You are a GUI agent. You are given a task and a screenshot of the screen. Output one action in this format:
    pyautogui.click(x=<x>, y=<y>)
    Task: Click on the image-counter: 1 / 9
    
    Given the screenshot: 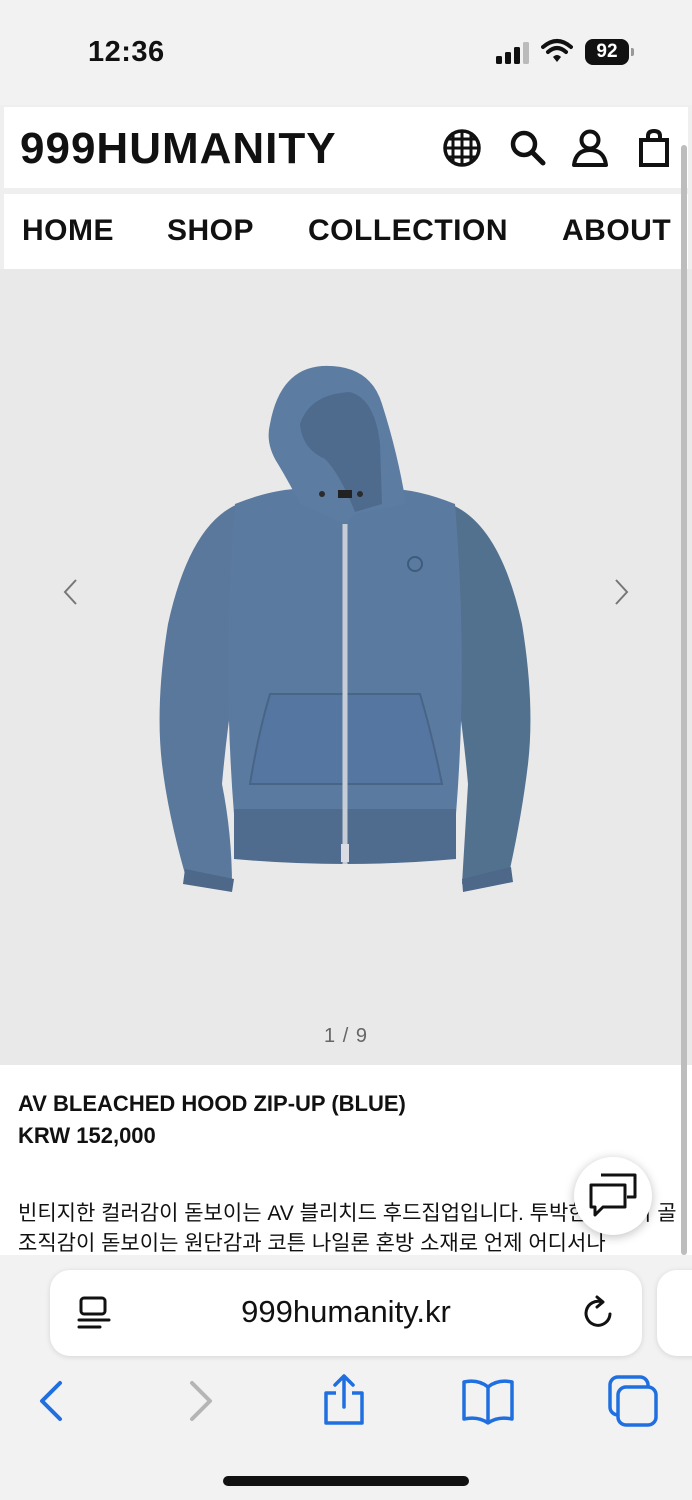 What is the action you would take?
    pyautogui.click(x=346, y=1036)
    